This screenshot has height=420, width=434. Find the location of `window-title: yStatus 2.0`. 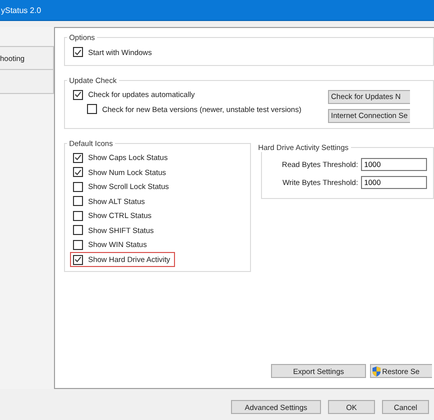

window-title: yStatus 2.0 is located at coordinates (21, 10).